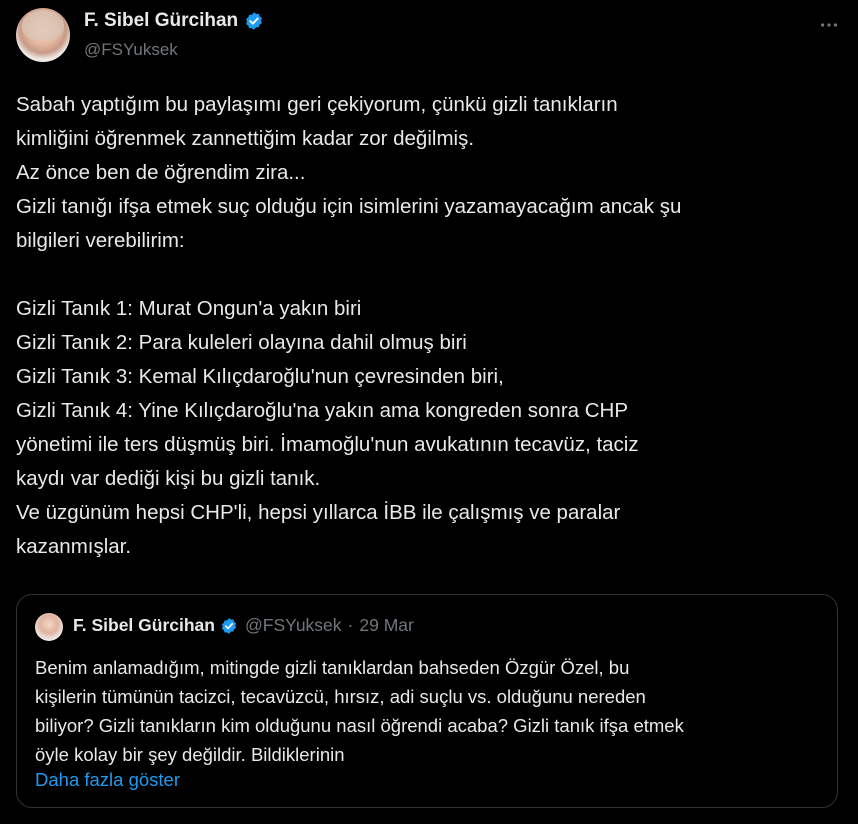  What do you see at coordinates (243, 625) in the screenshot?
I see `quoted-header: F. Sibel Gürcihan @FSYuksek · 29 Mar` at bounding box center [243, 625].